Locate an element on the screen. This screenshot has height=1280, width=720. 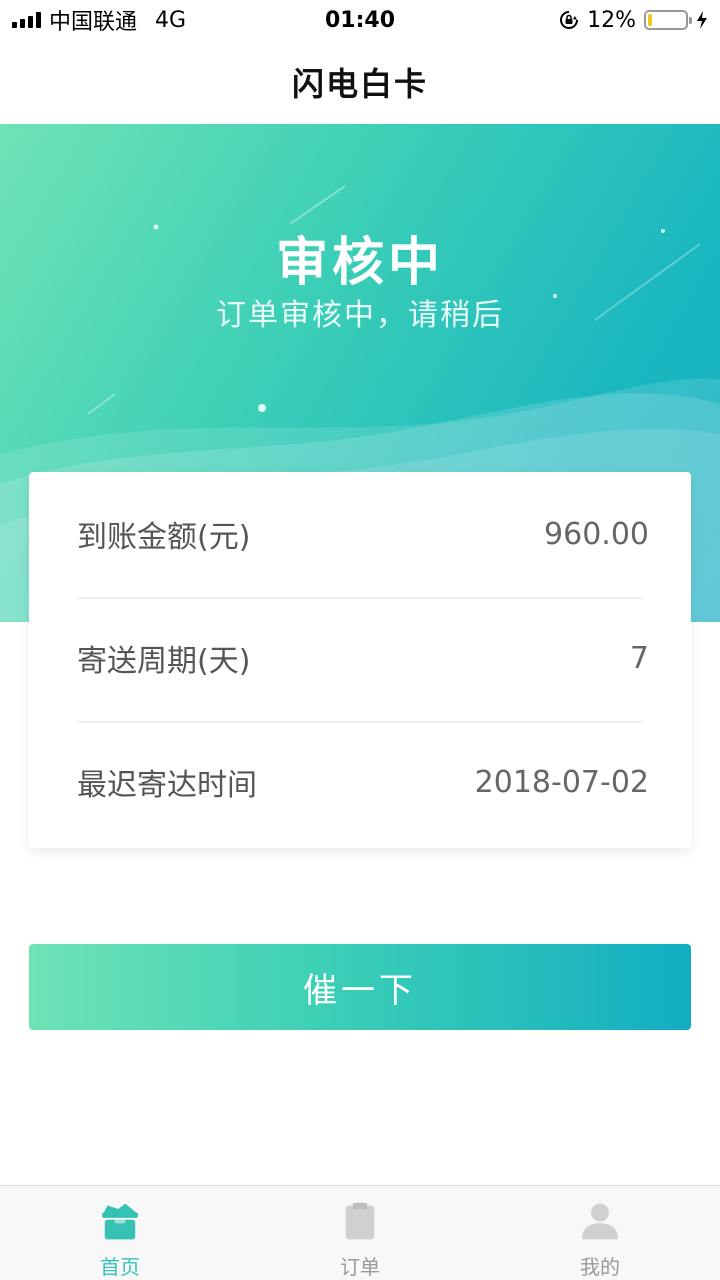
page-title: 闪电白卡 is located at coordinates (359, 84).